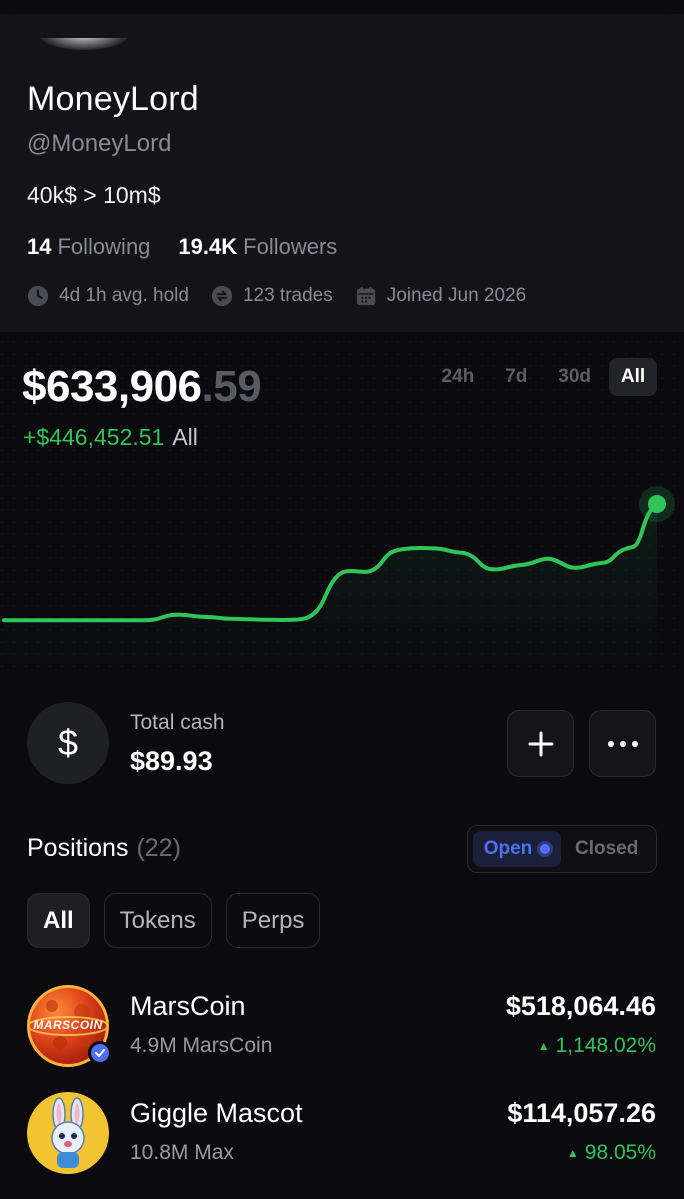  I want to click on filter-all: All, so click(58, 920).